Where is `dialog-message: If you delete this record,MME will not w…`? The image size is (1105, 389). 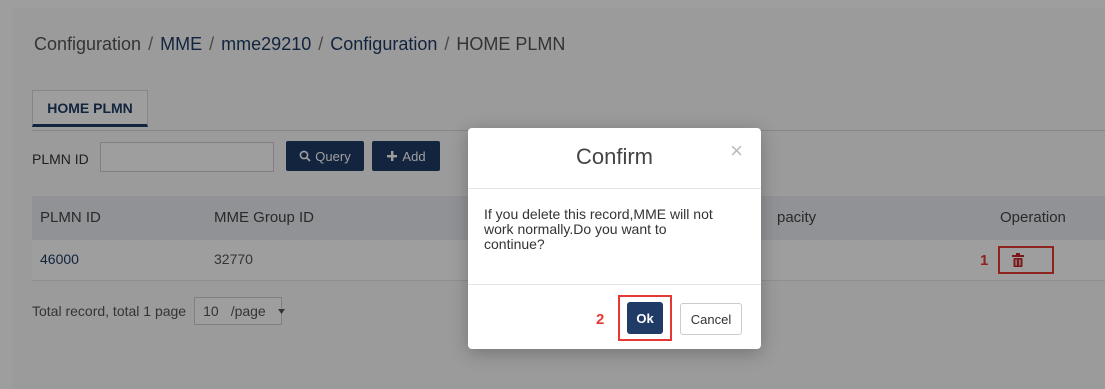 dialog-message: If you delete this record,MME will not w… is located at coordinates (614, 237).